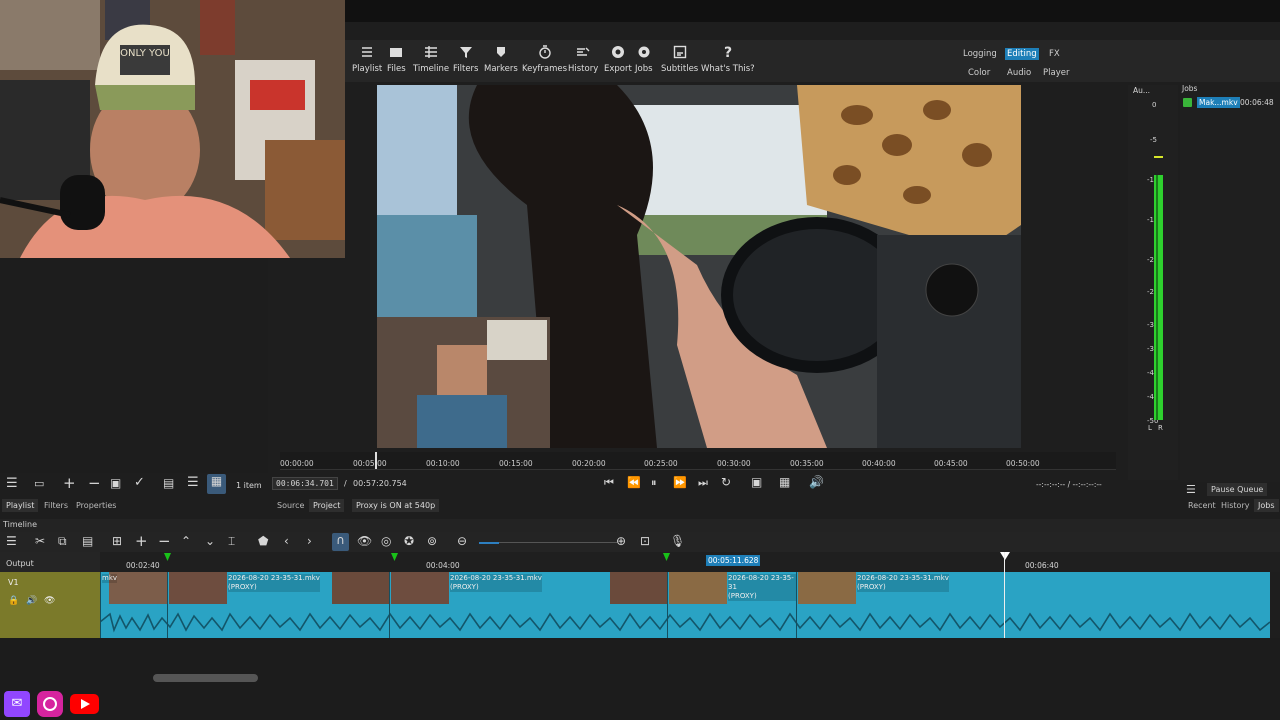  I want to click on timeline-clip: 2026-08-20 23-35-31 (PROXY), so click(731, 605).